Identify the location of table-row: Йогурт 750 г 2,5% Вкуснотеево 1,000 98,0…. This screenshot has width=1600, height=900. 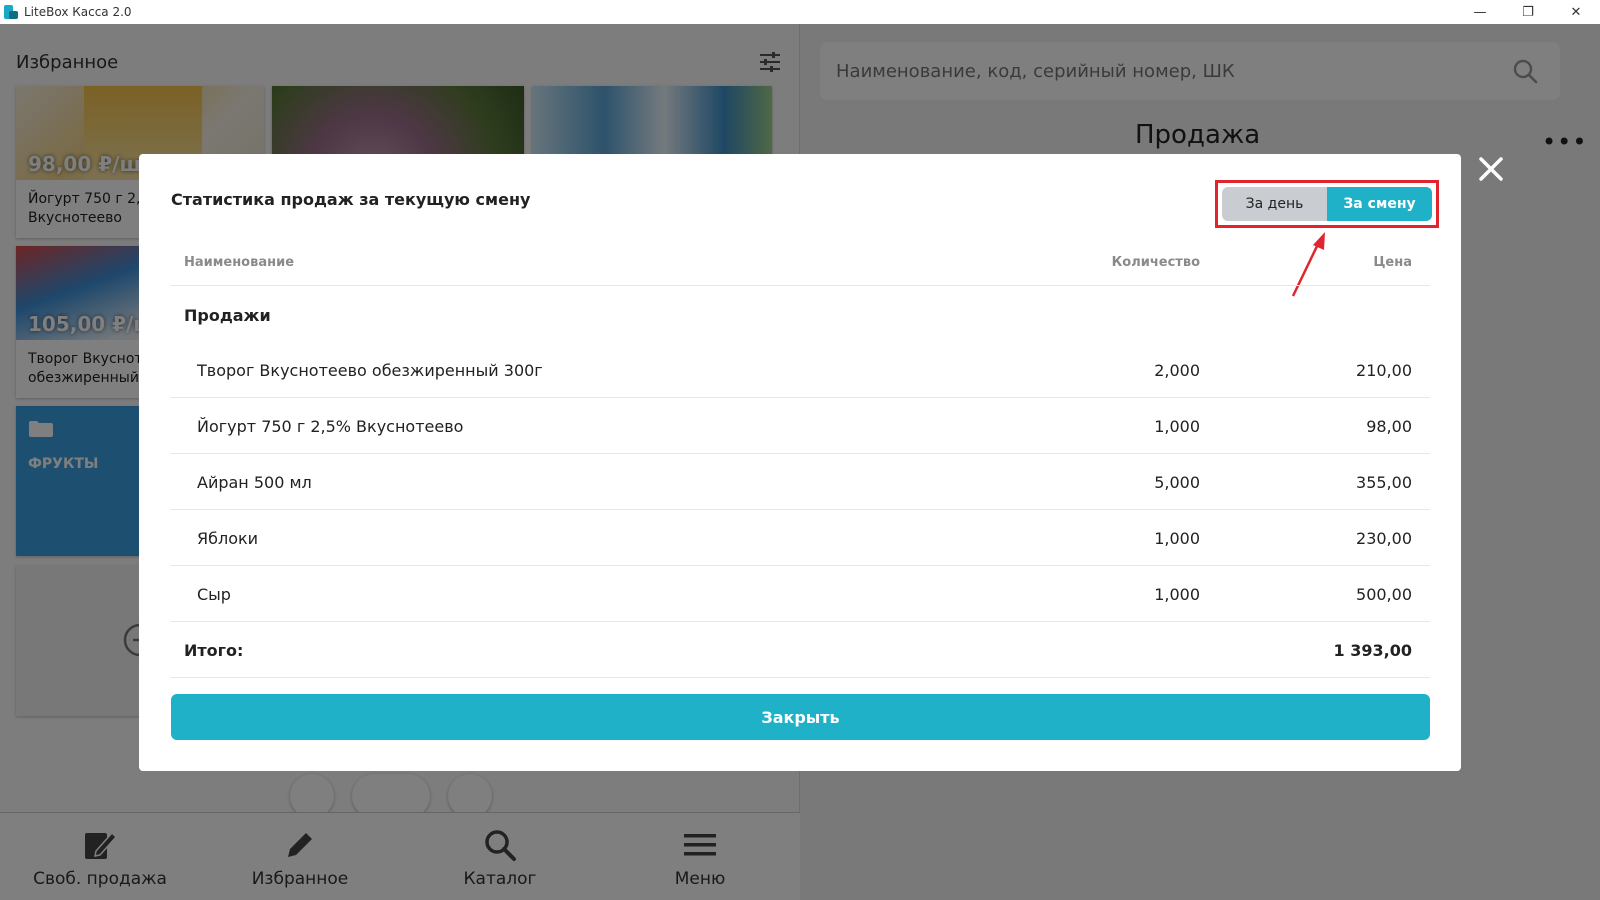
(800, 426).